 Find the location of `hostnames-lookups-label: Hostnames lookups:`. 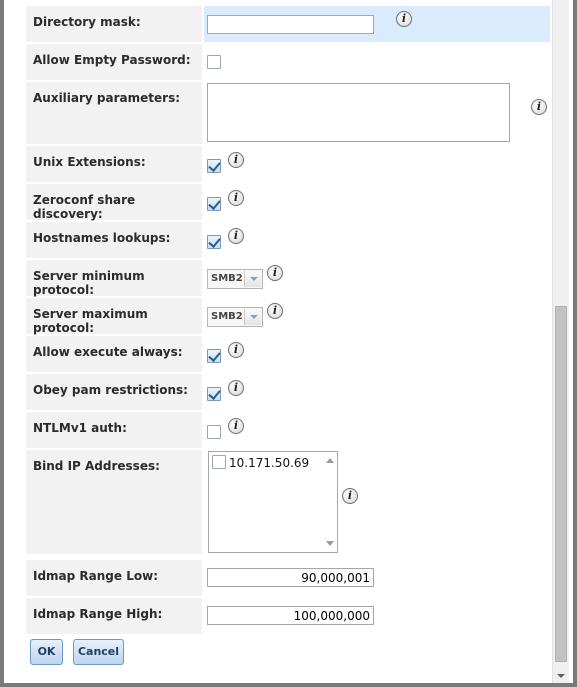

hostnames-lookups-label: Hostnames lookups: is located at coordinates (114, 240).